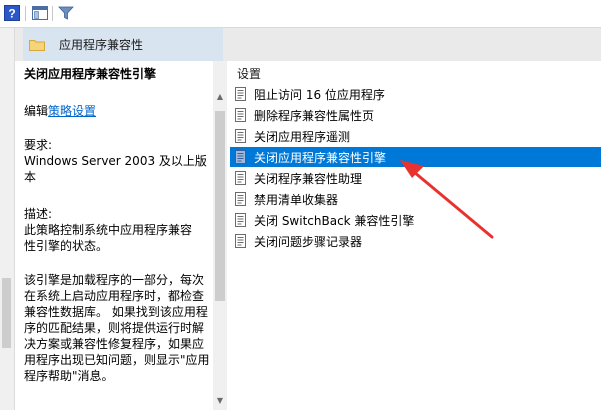 The image size is (601, 410). What do you see at coordinates (415, 241) in the screenshot?
I see `setting-row: 关闭问题步骤记录器` at bounding box center [415, 241].